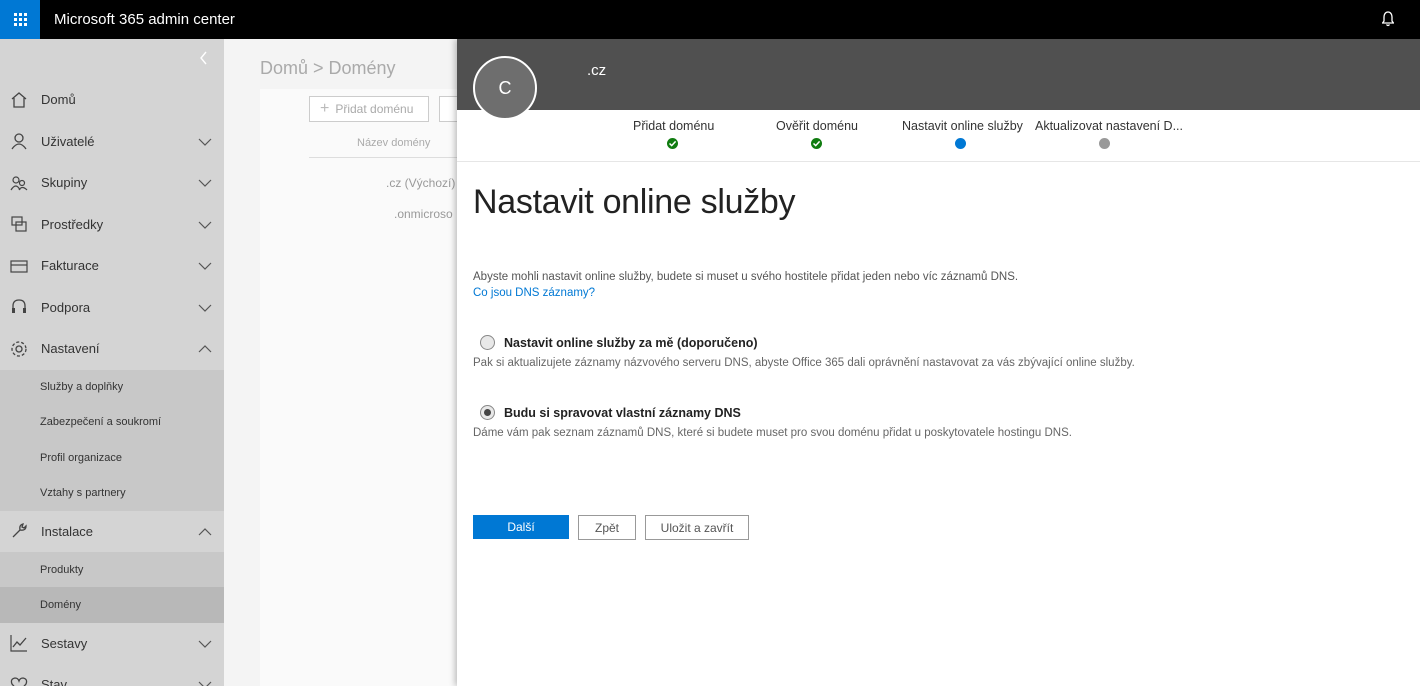  I want to click on sidebar-subitem-products: Produkty, so click(112, 570).